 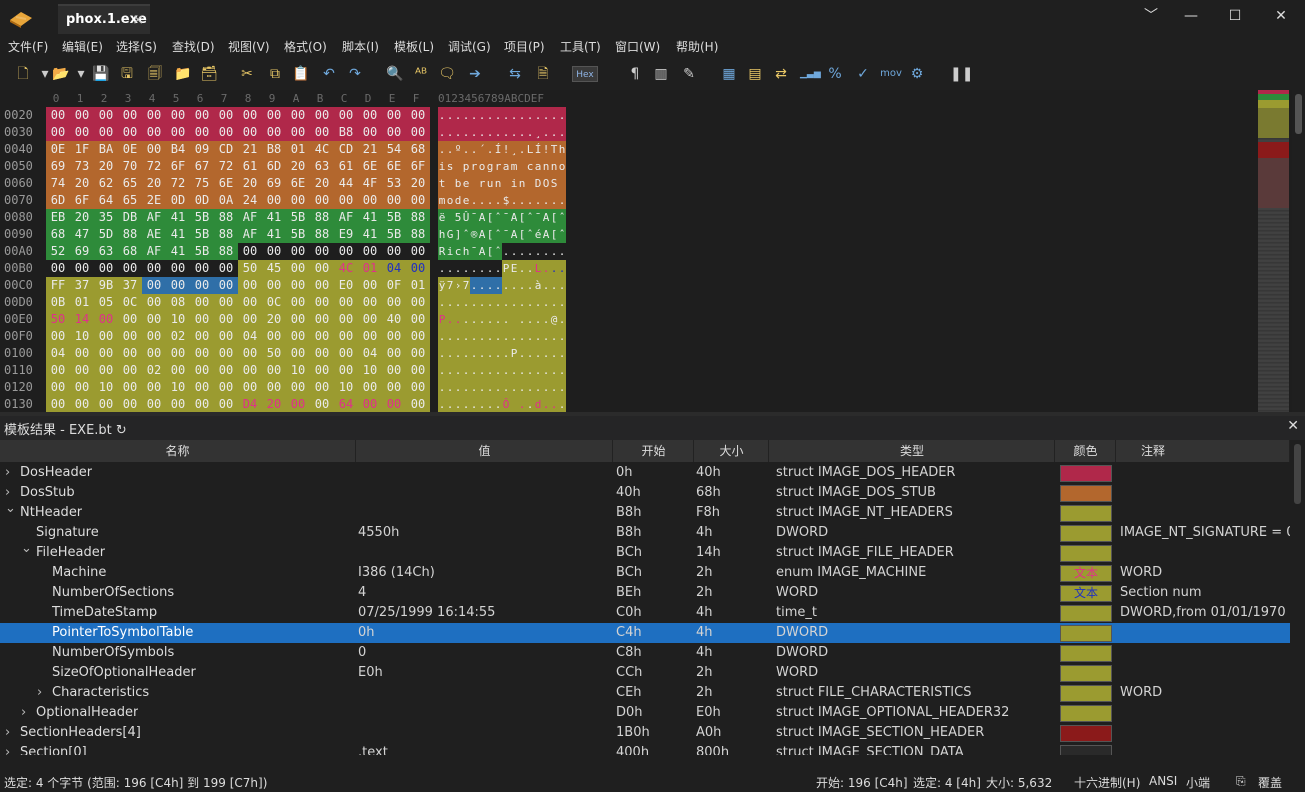 What do you see at coordinates (466, 234) in the screenshot?
I see `ascii-char: ˆ` at bounding box center [466, 234].